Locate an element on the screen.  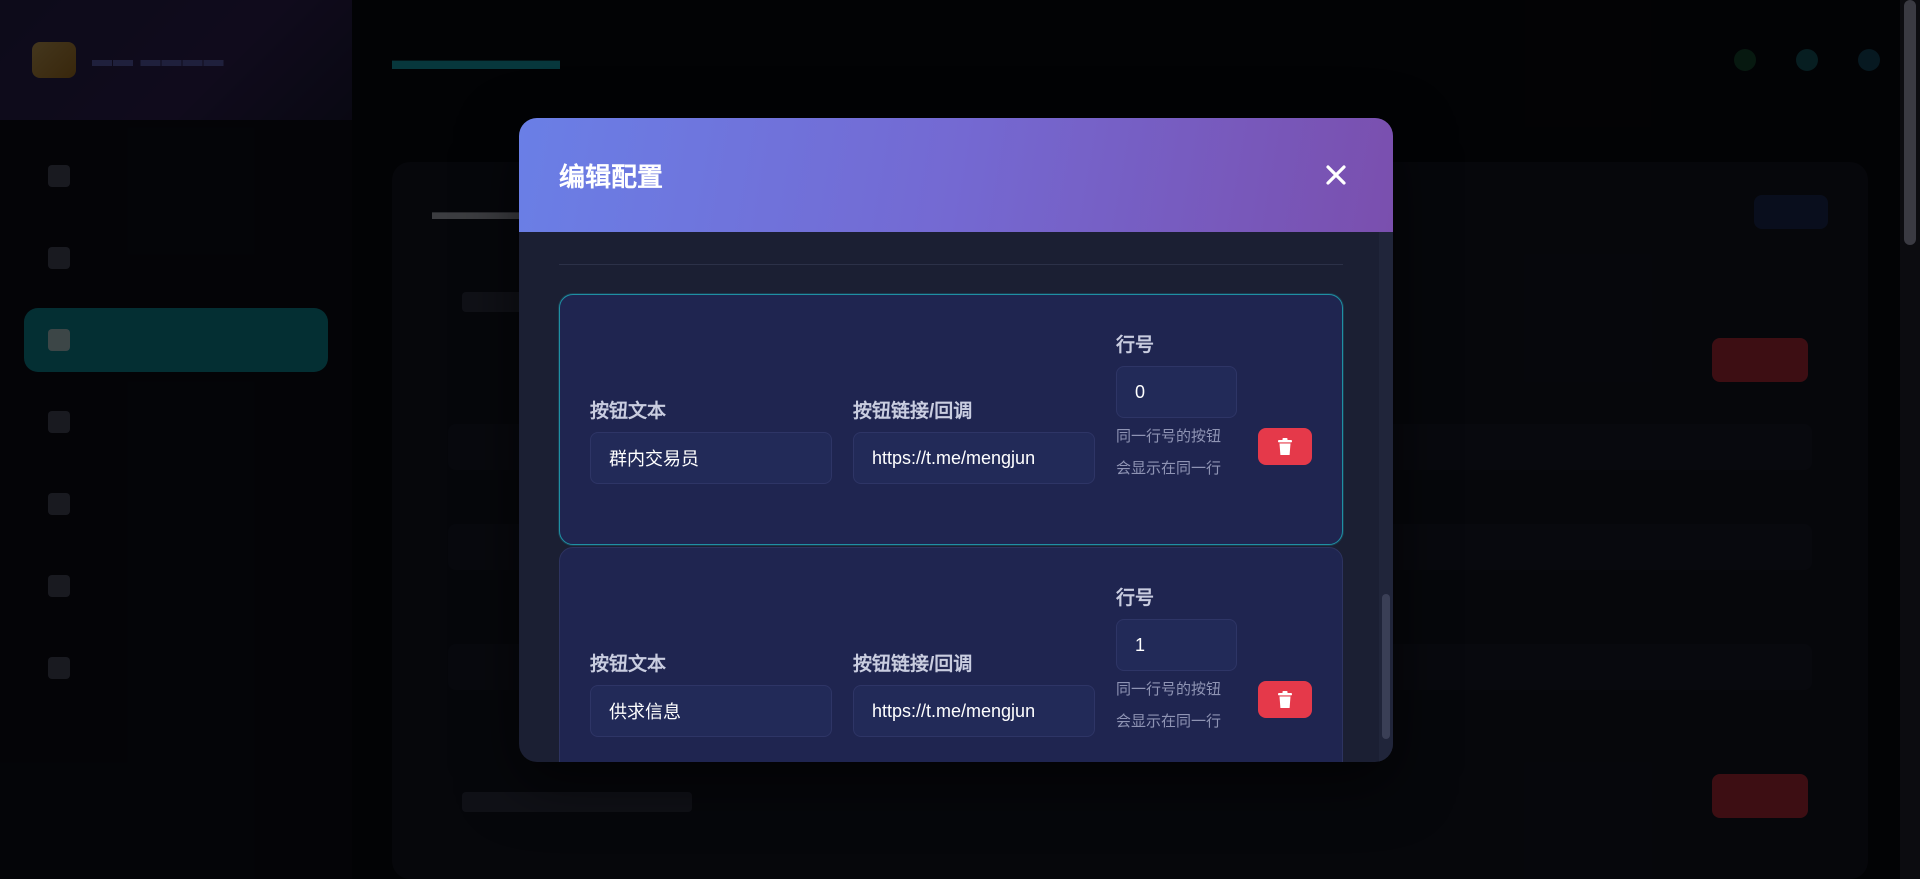
page-scrollbar is located at coordinates (1910, 439).